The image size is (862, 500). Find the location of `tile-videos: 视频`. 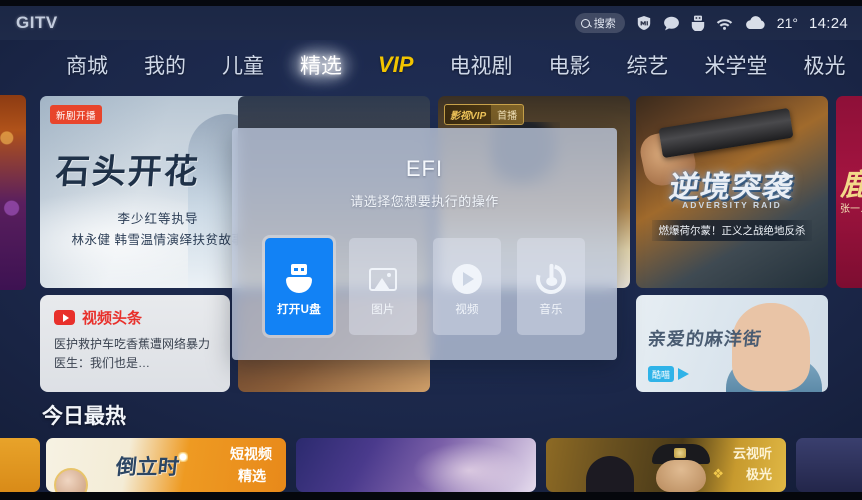

tile-videos: 视频 is located at coordinates (467, 286).